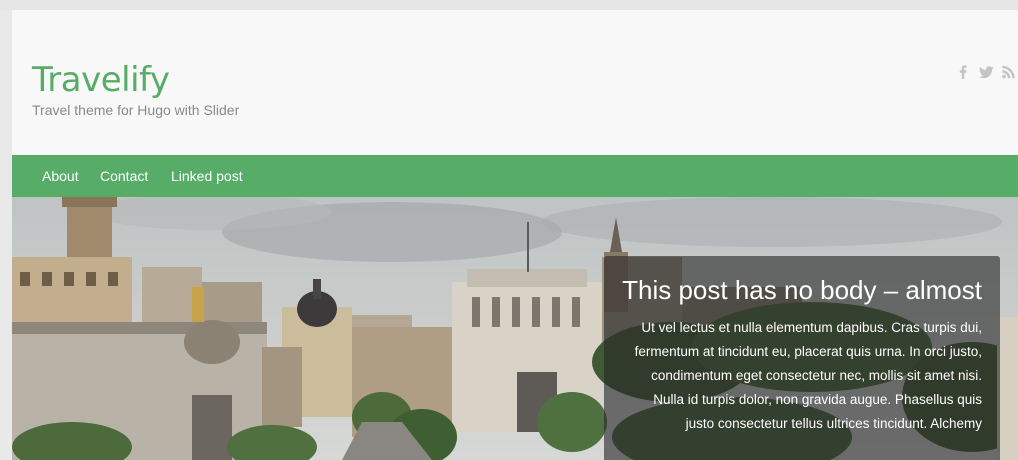 This screenshot has width=1018, height=460. What do you see at coordinates (101, 80) in the screenshot?
I see `site-title: Travelify` at bounding box center [101, 80].